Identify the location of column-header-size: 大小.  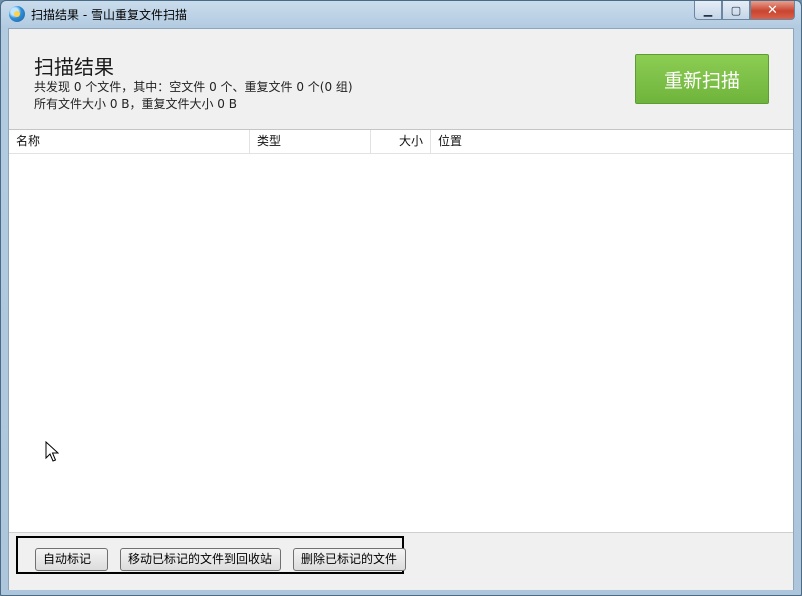
(401, 141).